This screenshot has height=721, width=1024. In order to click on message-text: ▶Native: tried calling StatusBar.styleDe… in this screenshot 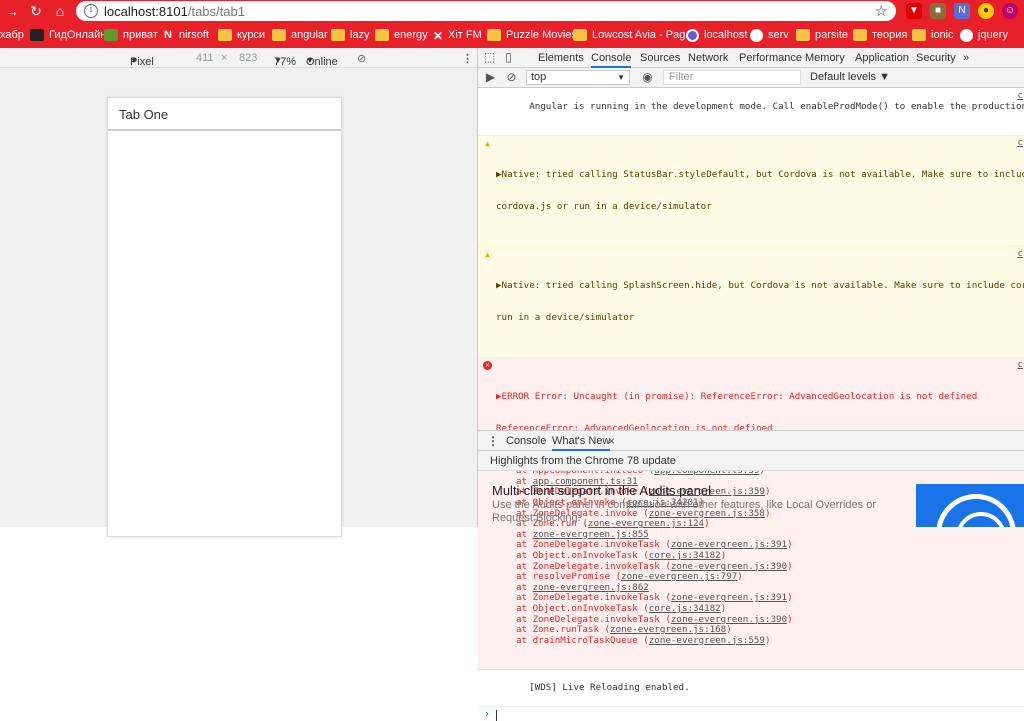, I will do `click(760, 175)`.